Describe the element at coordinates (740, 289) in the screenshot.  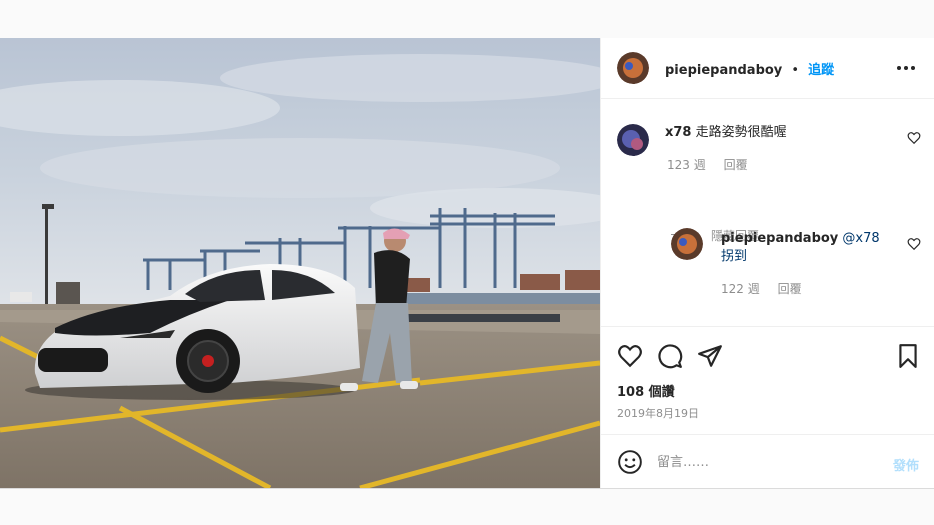
I see `reply-age: 122 週` at that location.